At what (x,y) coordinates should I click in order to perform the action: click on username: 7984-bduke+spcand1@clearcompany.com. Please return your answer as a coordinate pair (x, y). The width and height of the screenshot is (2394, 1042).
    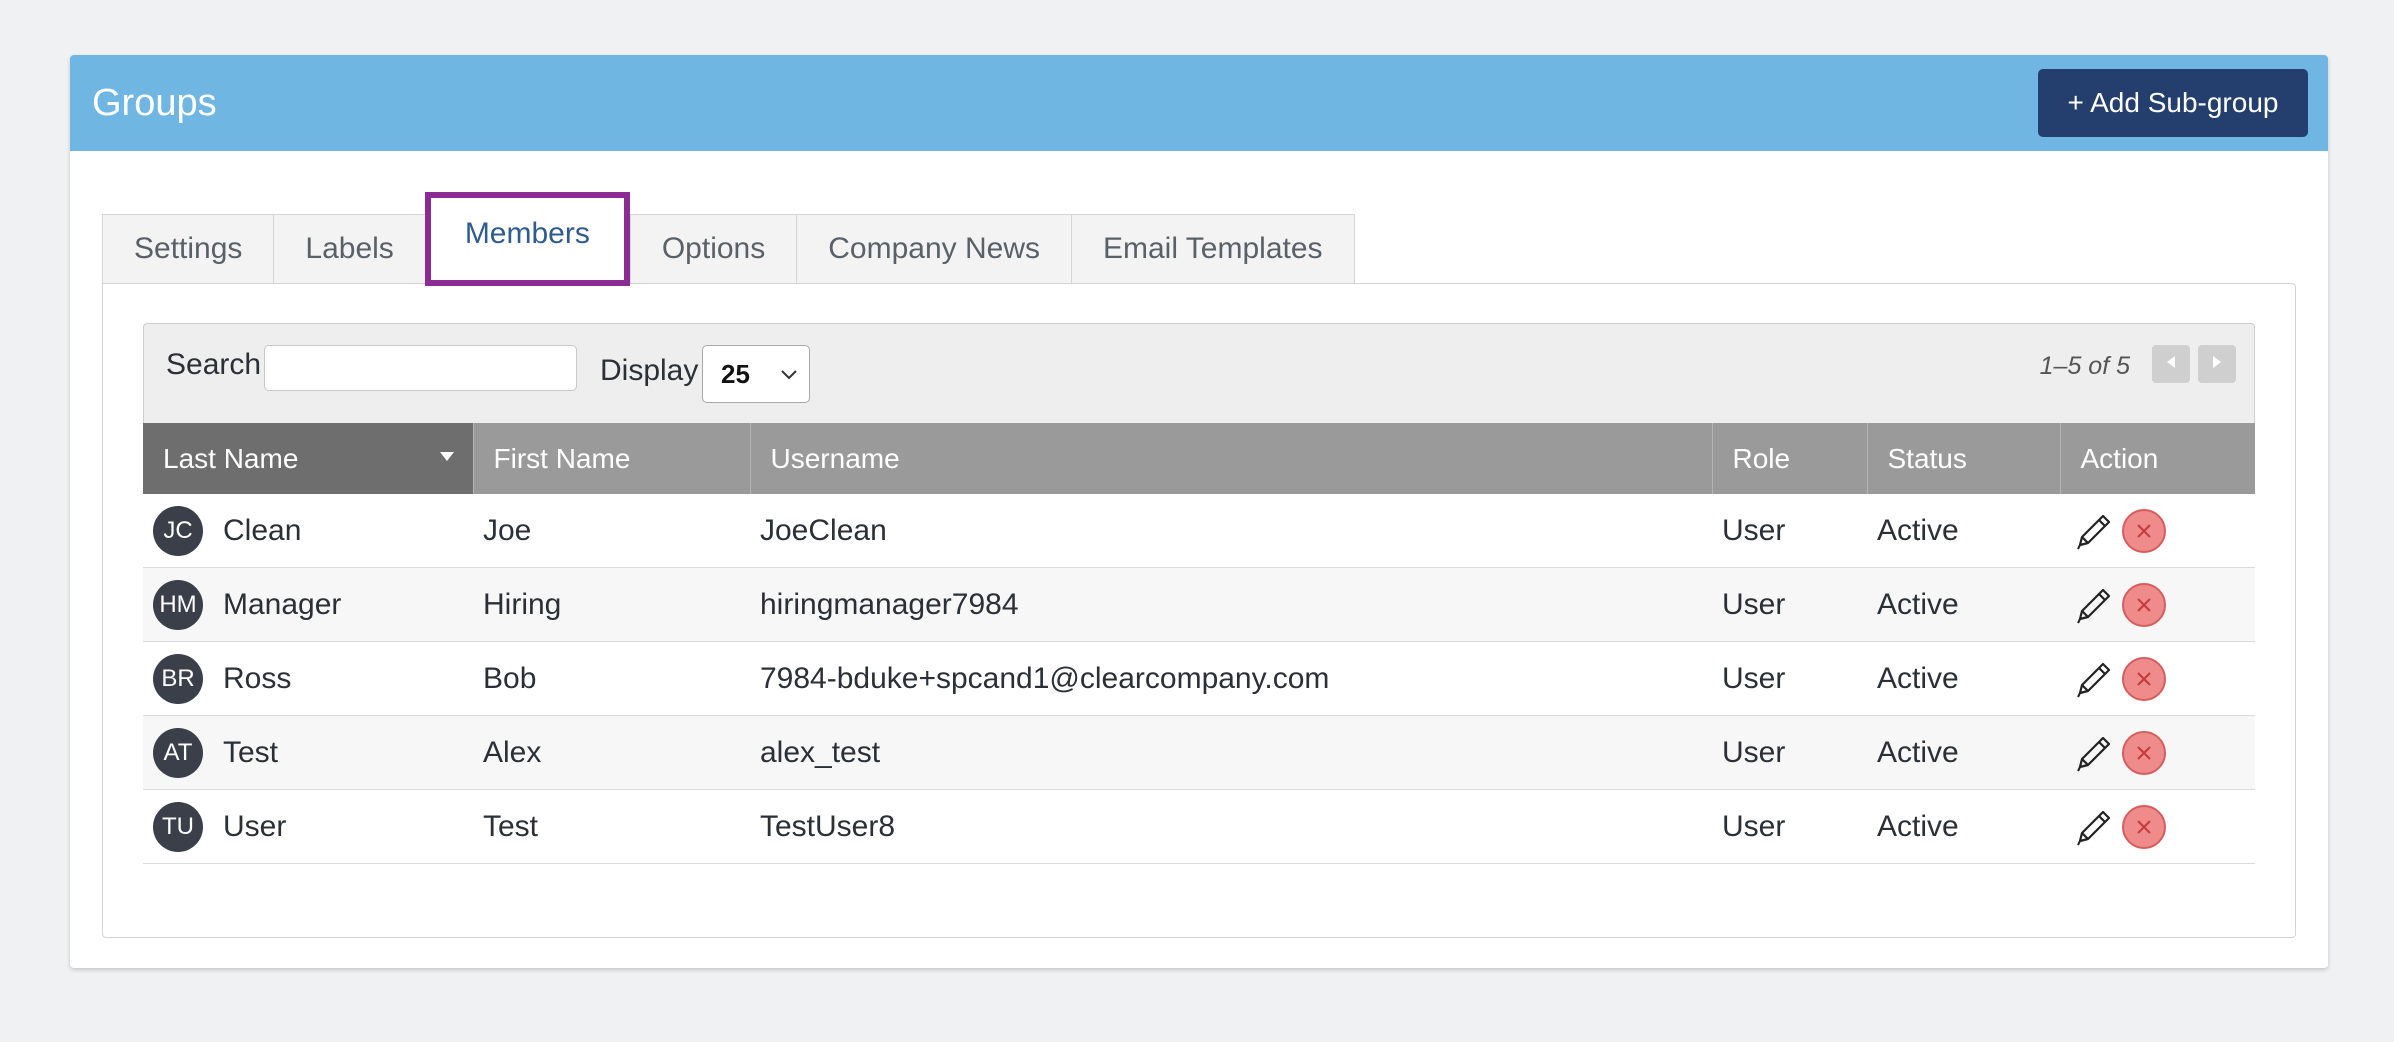
    Looking at the image, I should click on (1231, 678).